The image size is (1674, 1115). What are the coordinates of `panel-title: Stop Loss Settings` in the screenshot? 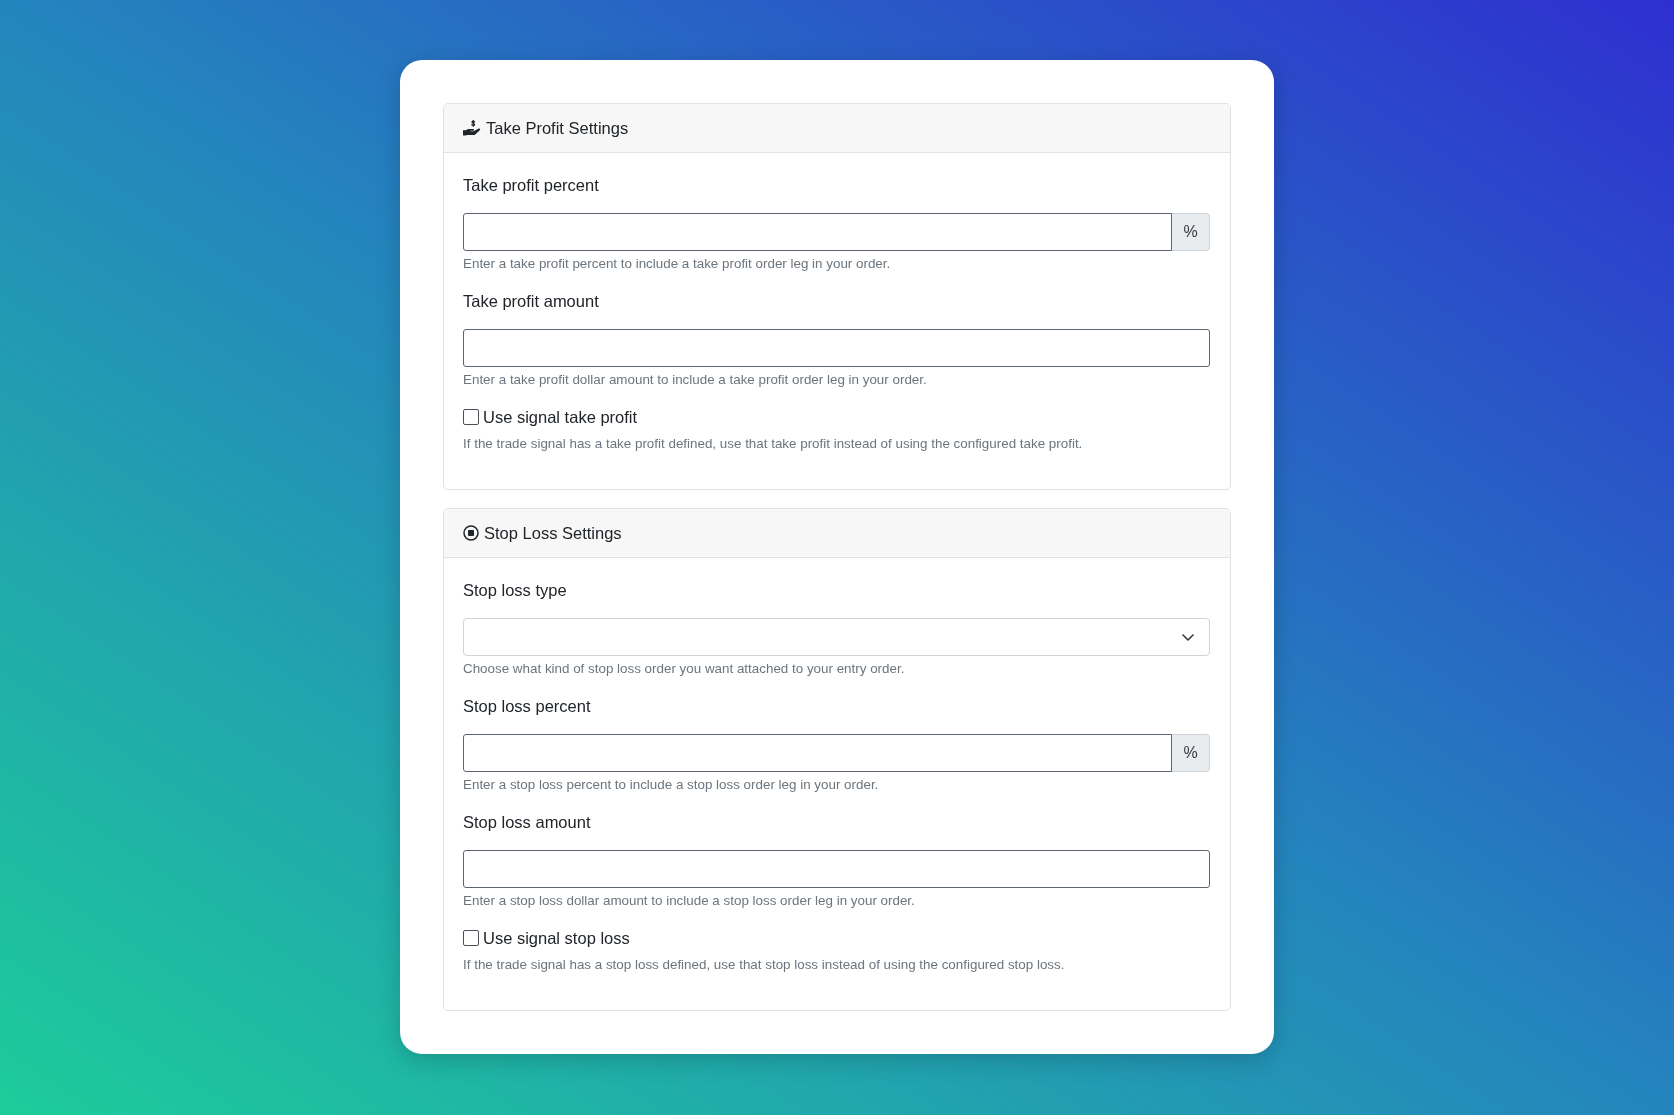 It's located at (553, 533).